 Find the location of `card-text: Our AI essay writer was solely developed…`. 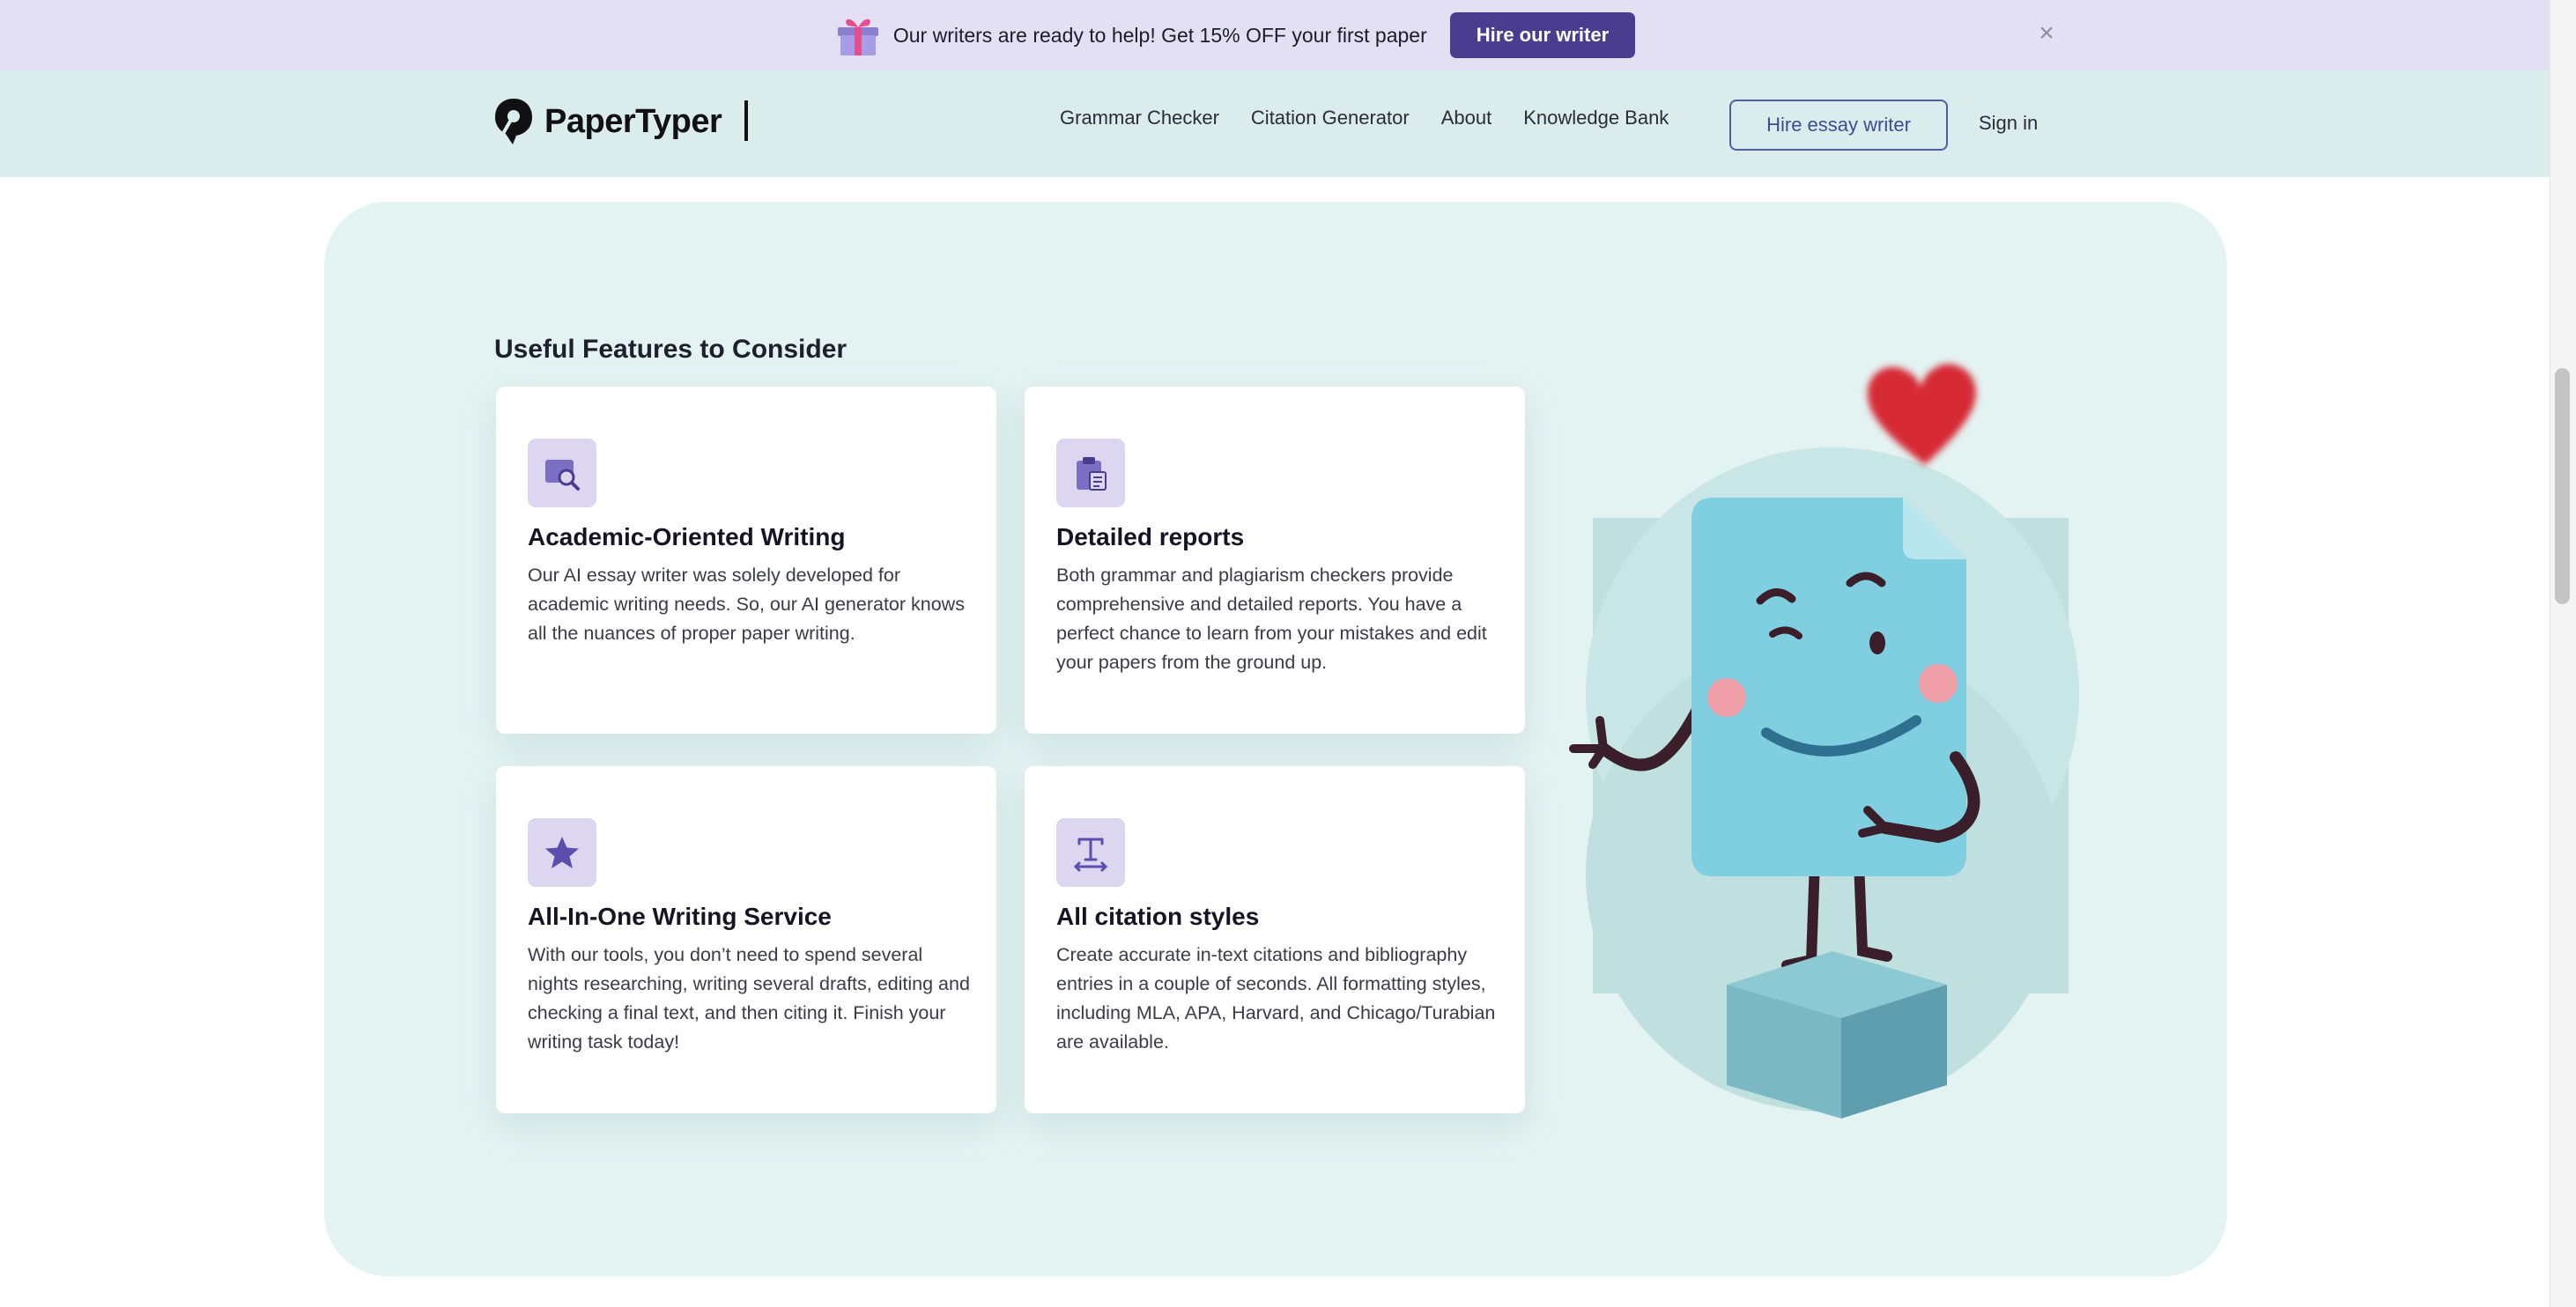

card-text: Our AI essay writer was solely developed… is located at coordinates (747, 605).